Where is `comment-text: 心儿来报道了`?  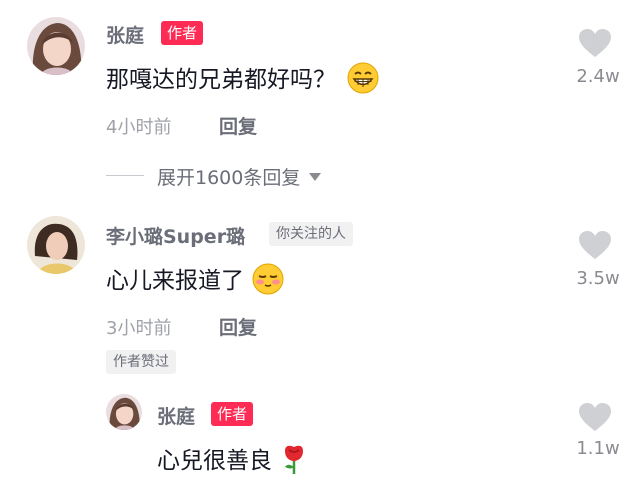 comment-text: 心儿来报道了 is located at coordinates (195, 281).